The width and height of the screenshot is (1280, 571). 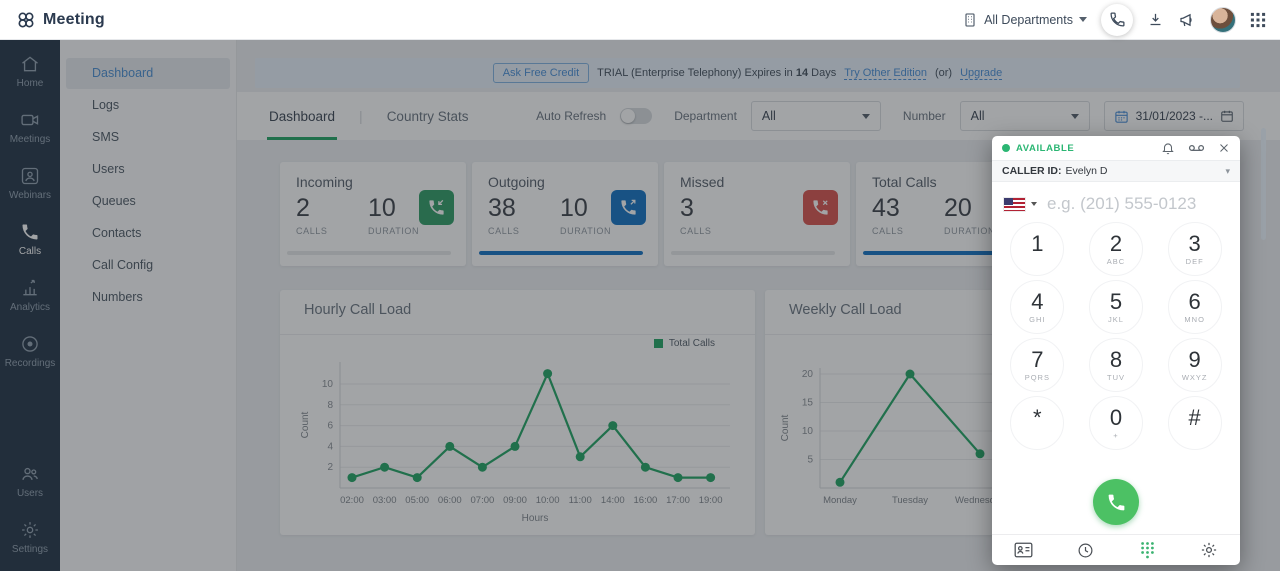 I want to click on sidebar-item-queues: Queues, so click(x=148, y=201).